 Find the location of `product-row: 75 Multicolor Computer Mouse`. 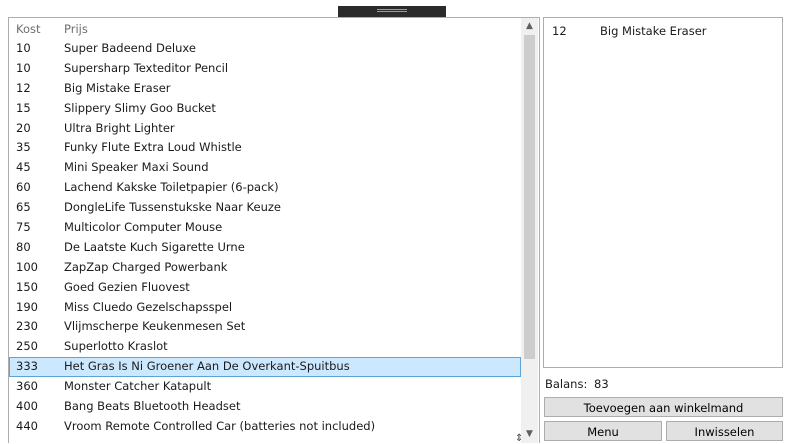

product-row: 75 Multicolor Computer Mouse is located at coordinates (265, 228).